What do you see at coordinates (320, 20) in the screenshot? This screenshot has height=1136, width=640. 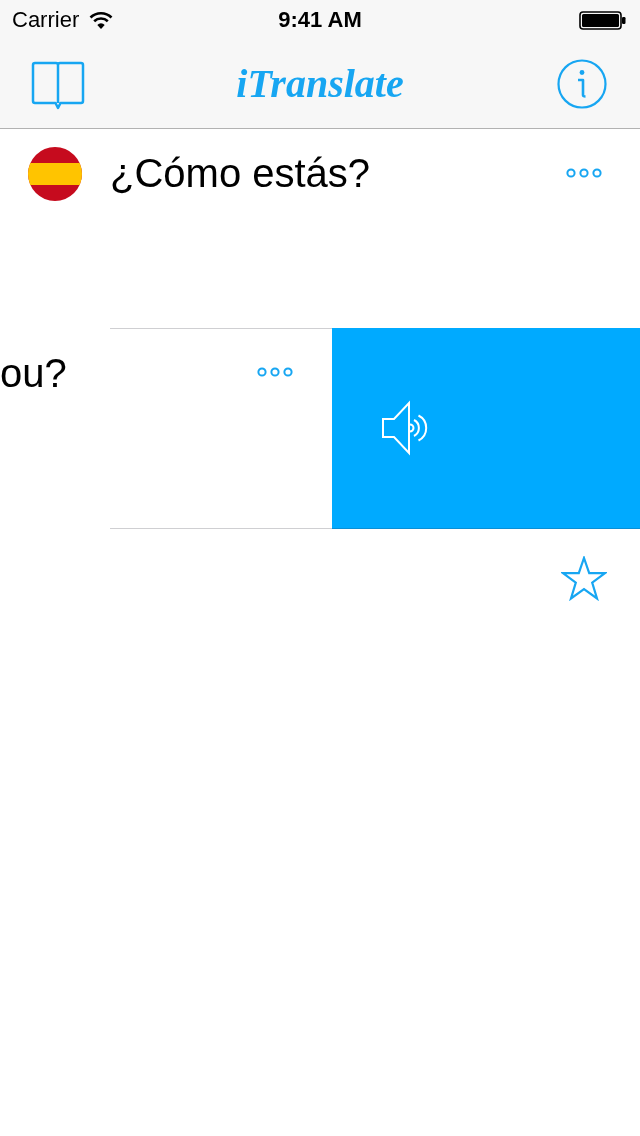 I see `status-time: 9:41 AM` at bounding box center [320, 20].